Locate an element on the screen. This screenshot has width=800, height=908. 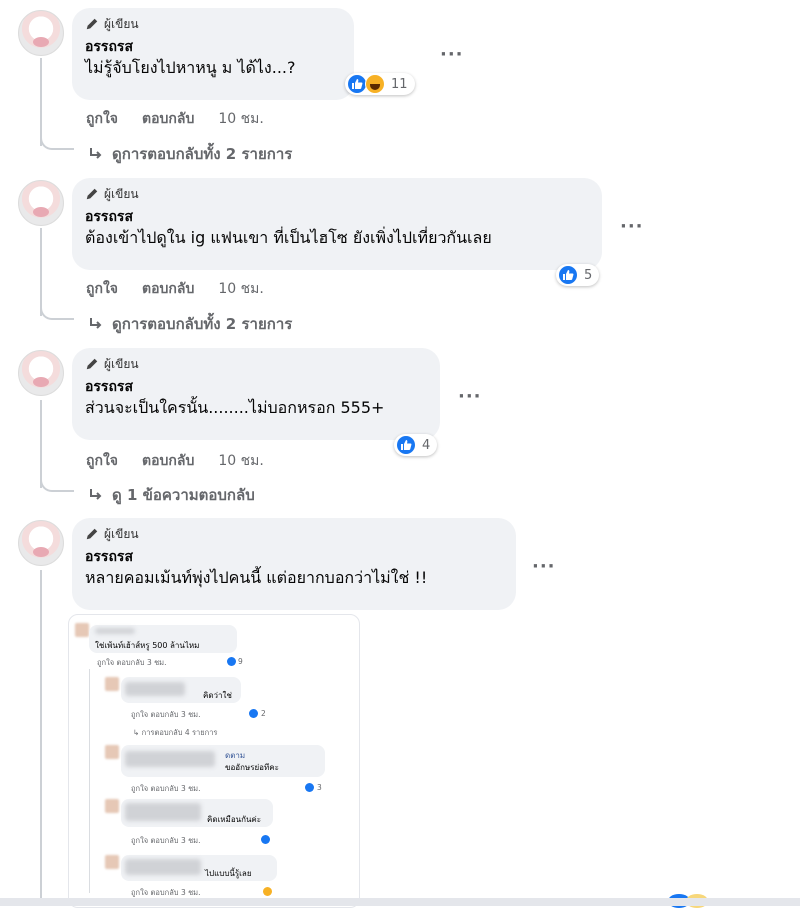
reaction-count: 4 is located at coordinates (426, 445).